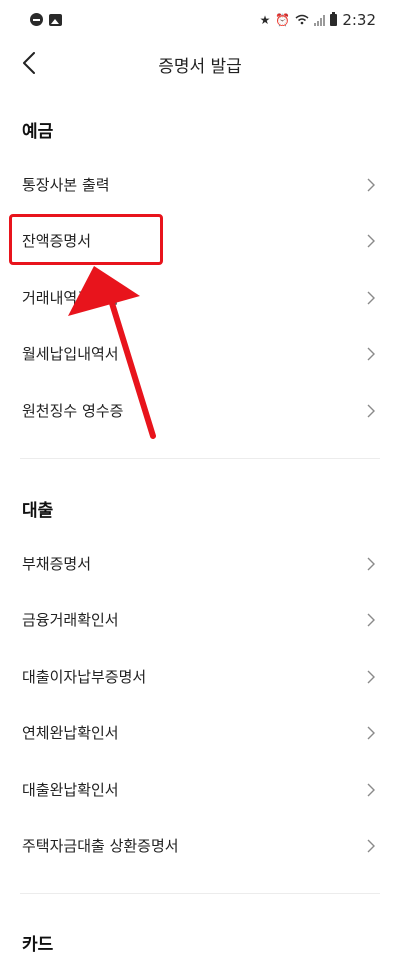 Image resolution: width=400 pixels, height=978 pixels. Describe the element at coordinates (70, 790) in the screenshot. I see `menu-item-label: 대출완납확인서` at that location.